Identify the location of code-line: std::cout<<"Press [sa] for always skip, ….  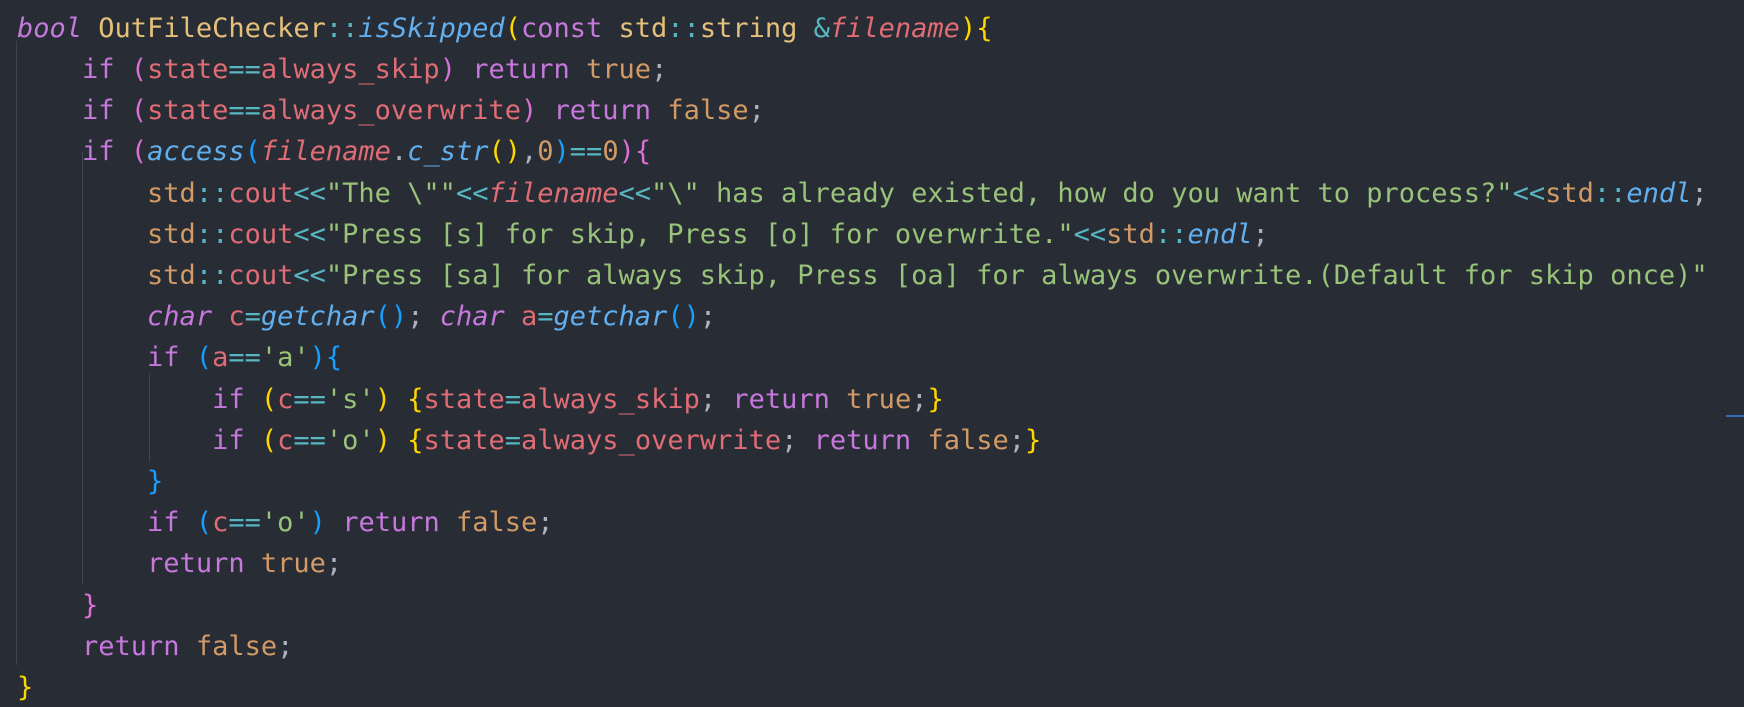
(862, 275).